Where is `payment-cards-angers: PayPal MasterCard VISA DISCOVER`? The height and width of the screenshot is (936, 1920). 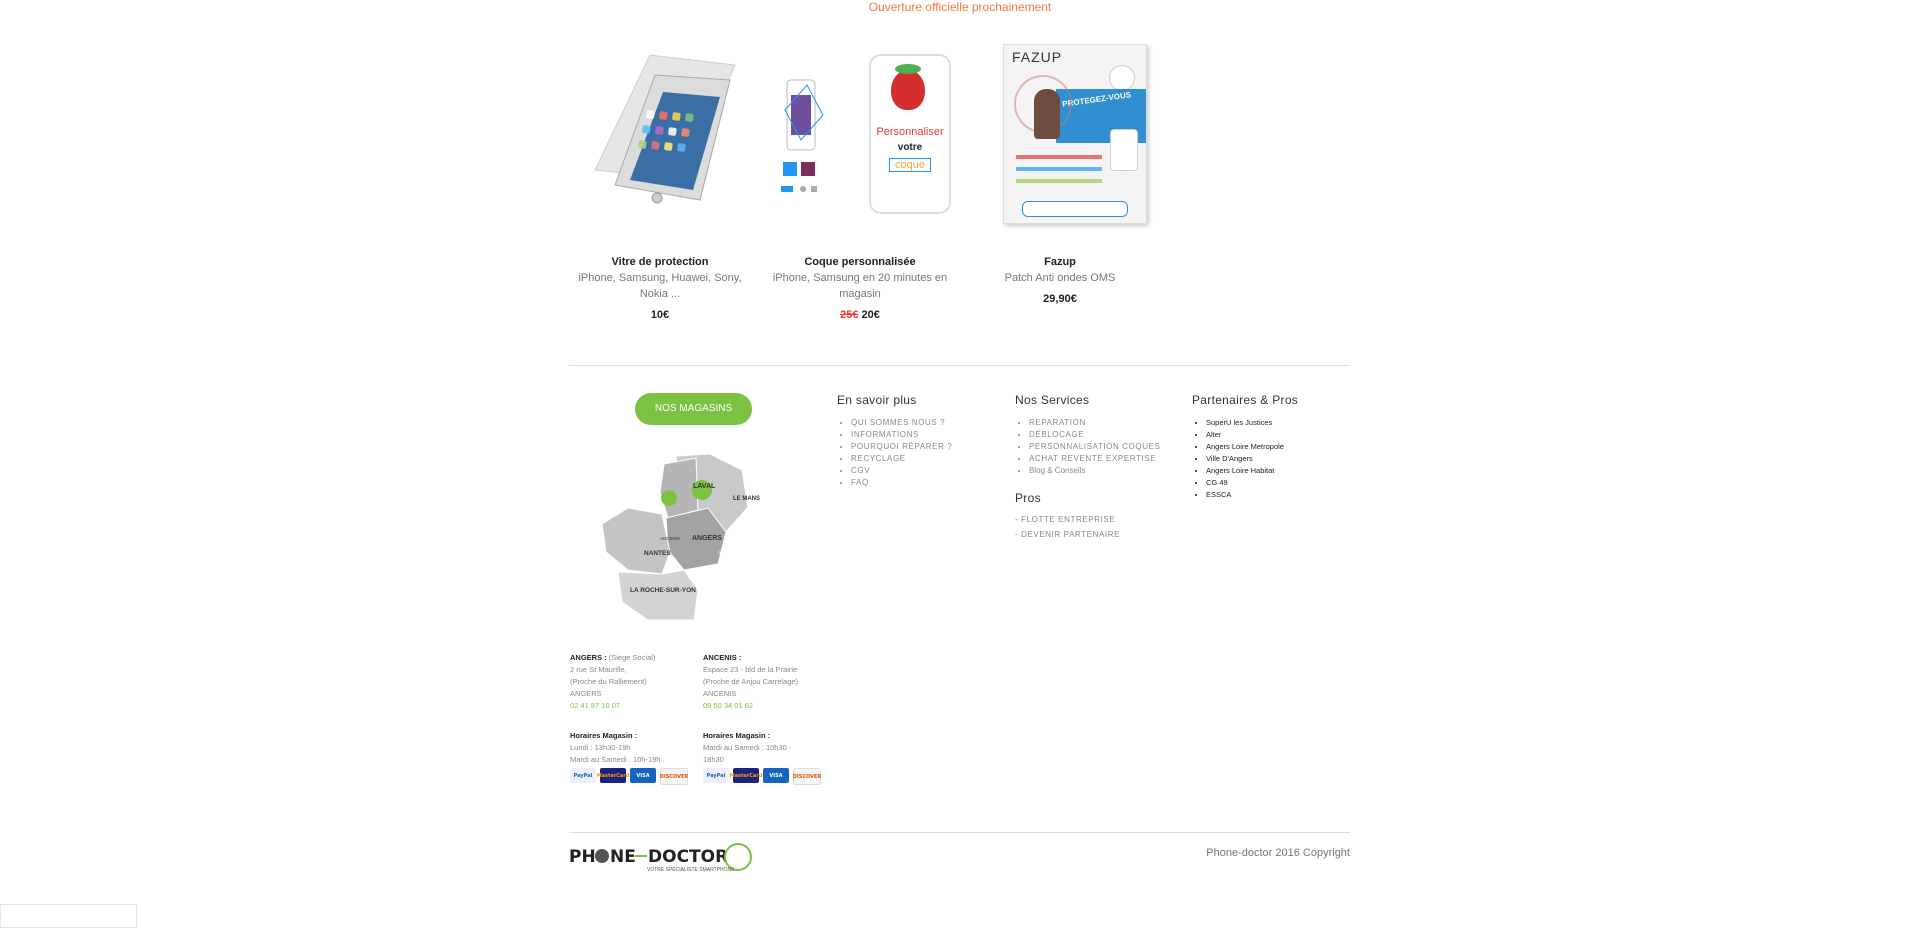
payment-cards-angers: PayPal MasterCard VISA DISCOVER is located at coordinates (629, 776).